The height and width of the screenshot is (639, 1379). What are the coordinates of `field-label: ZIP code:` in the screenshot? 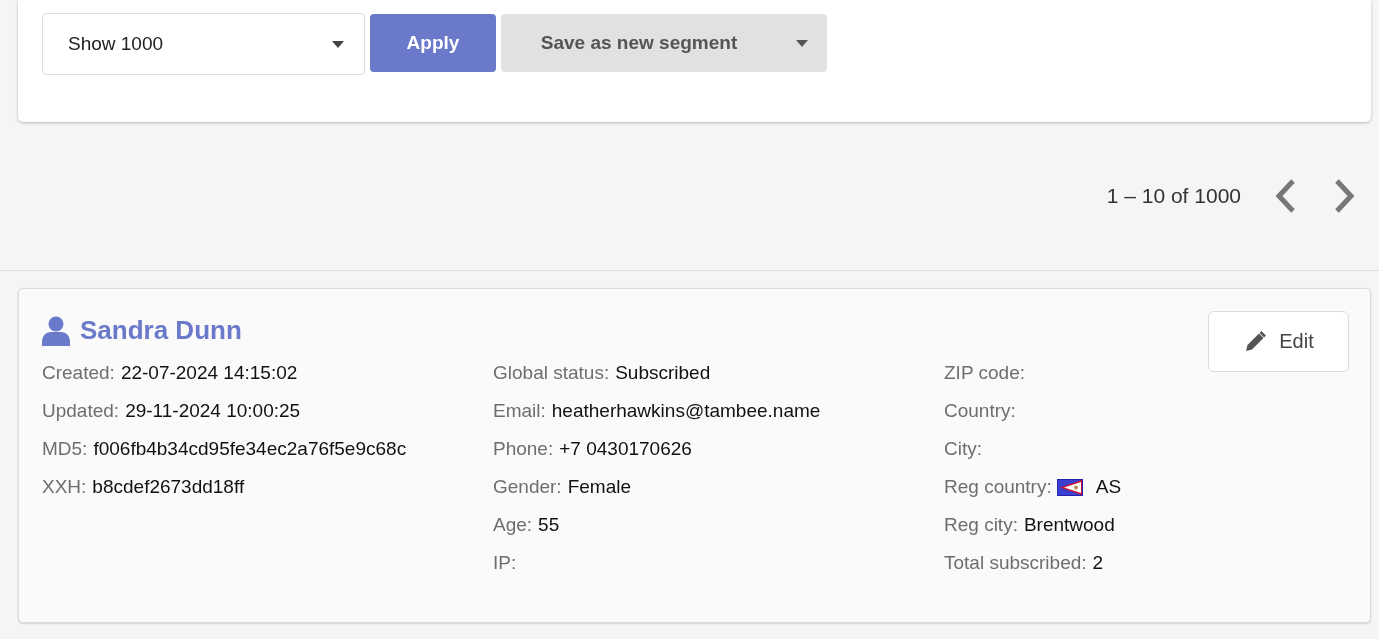 It's located at (984, 373).